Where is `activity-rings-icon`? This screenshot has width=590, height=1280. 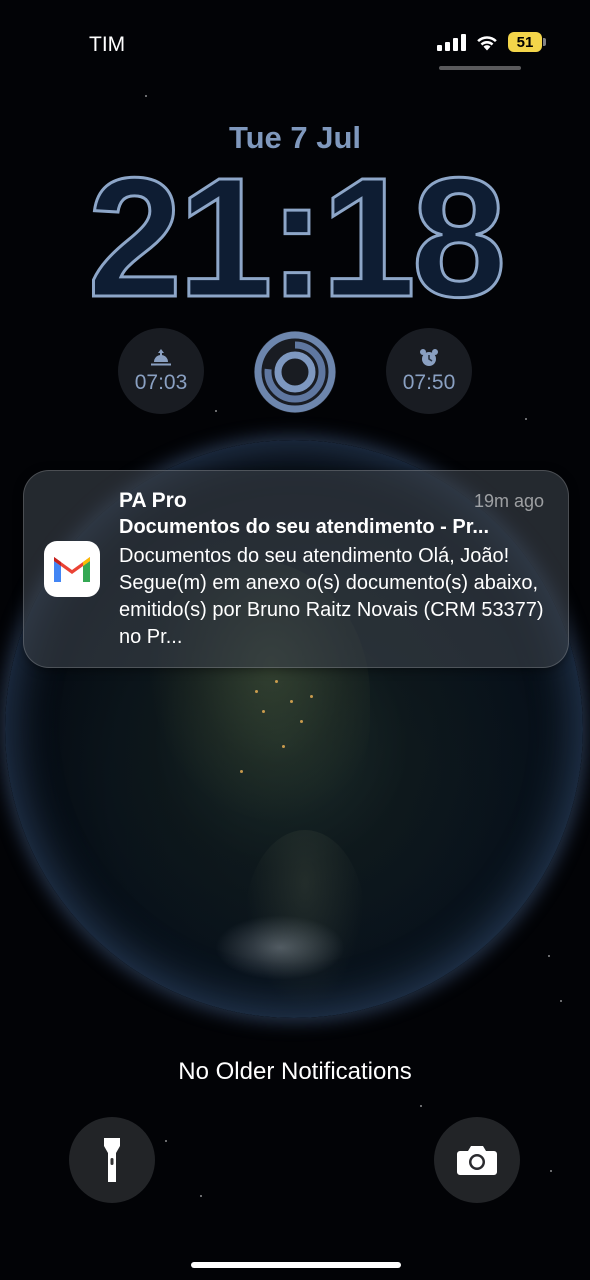 activity-rings-icon is located at coordinates (295, 372).